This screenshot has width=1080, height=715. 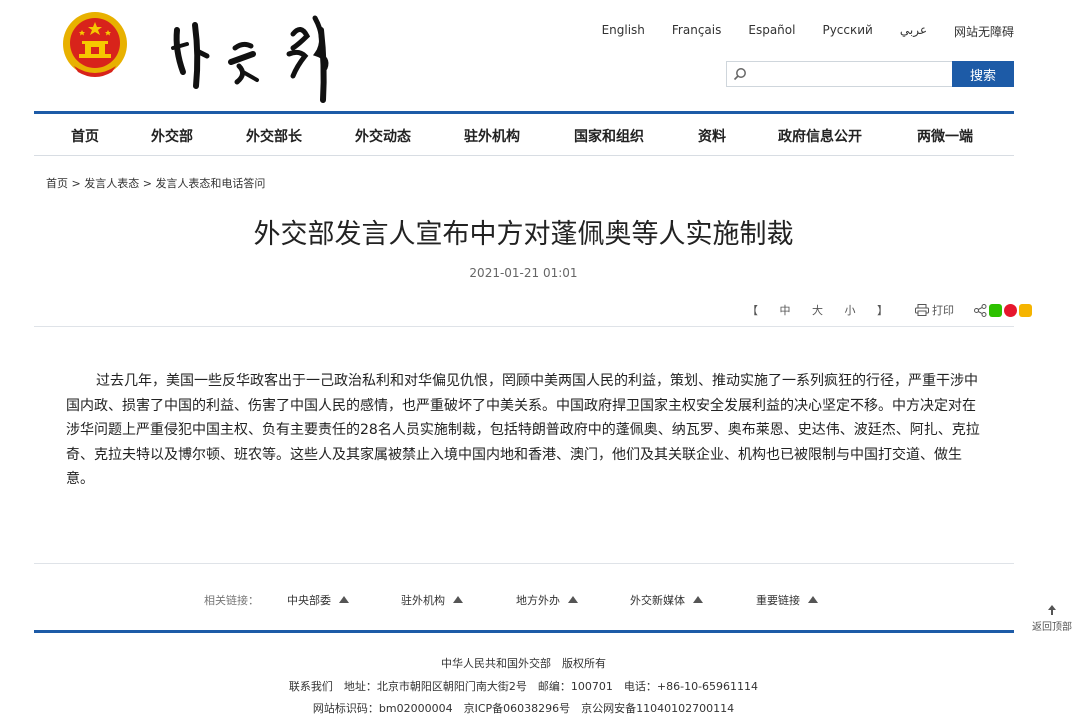 I want to click on breadcrumb-spokesperson: 发言人表态, so click(x=111, y=183).